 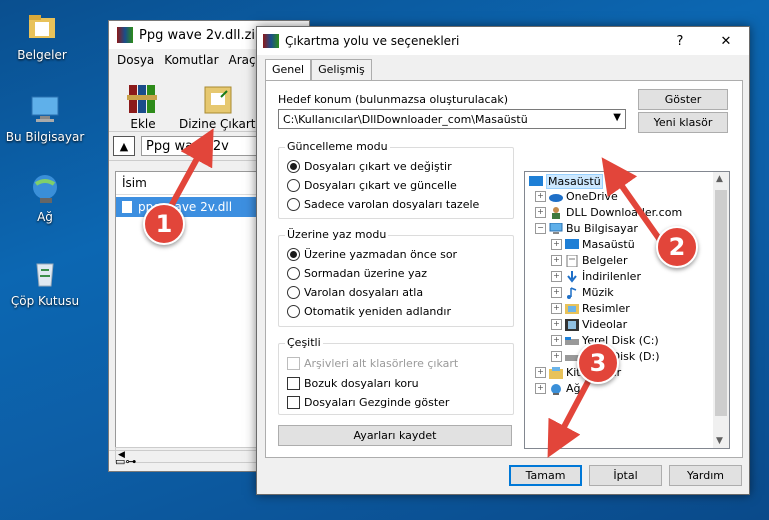 What do you see at coordinates (705, 475) in the screenshot?
I see `help-button: Yardım` at bounding box center [705, 475].